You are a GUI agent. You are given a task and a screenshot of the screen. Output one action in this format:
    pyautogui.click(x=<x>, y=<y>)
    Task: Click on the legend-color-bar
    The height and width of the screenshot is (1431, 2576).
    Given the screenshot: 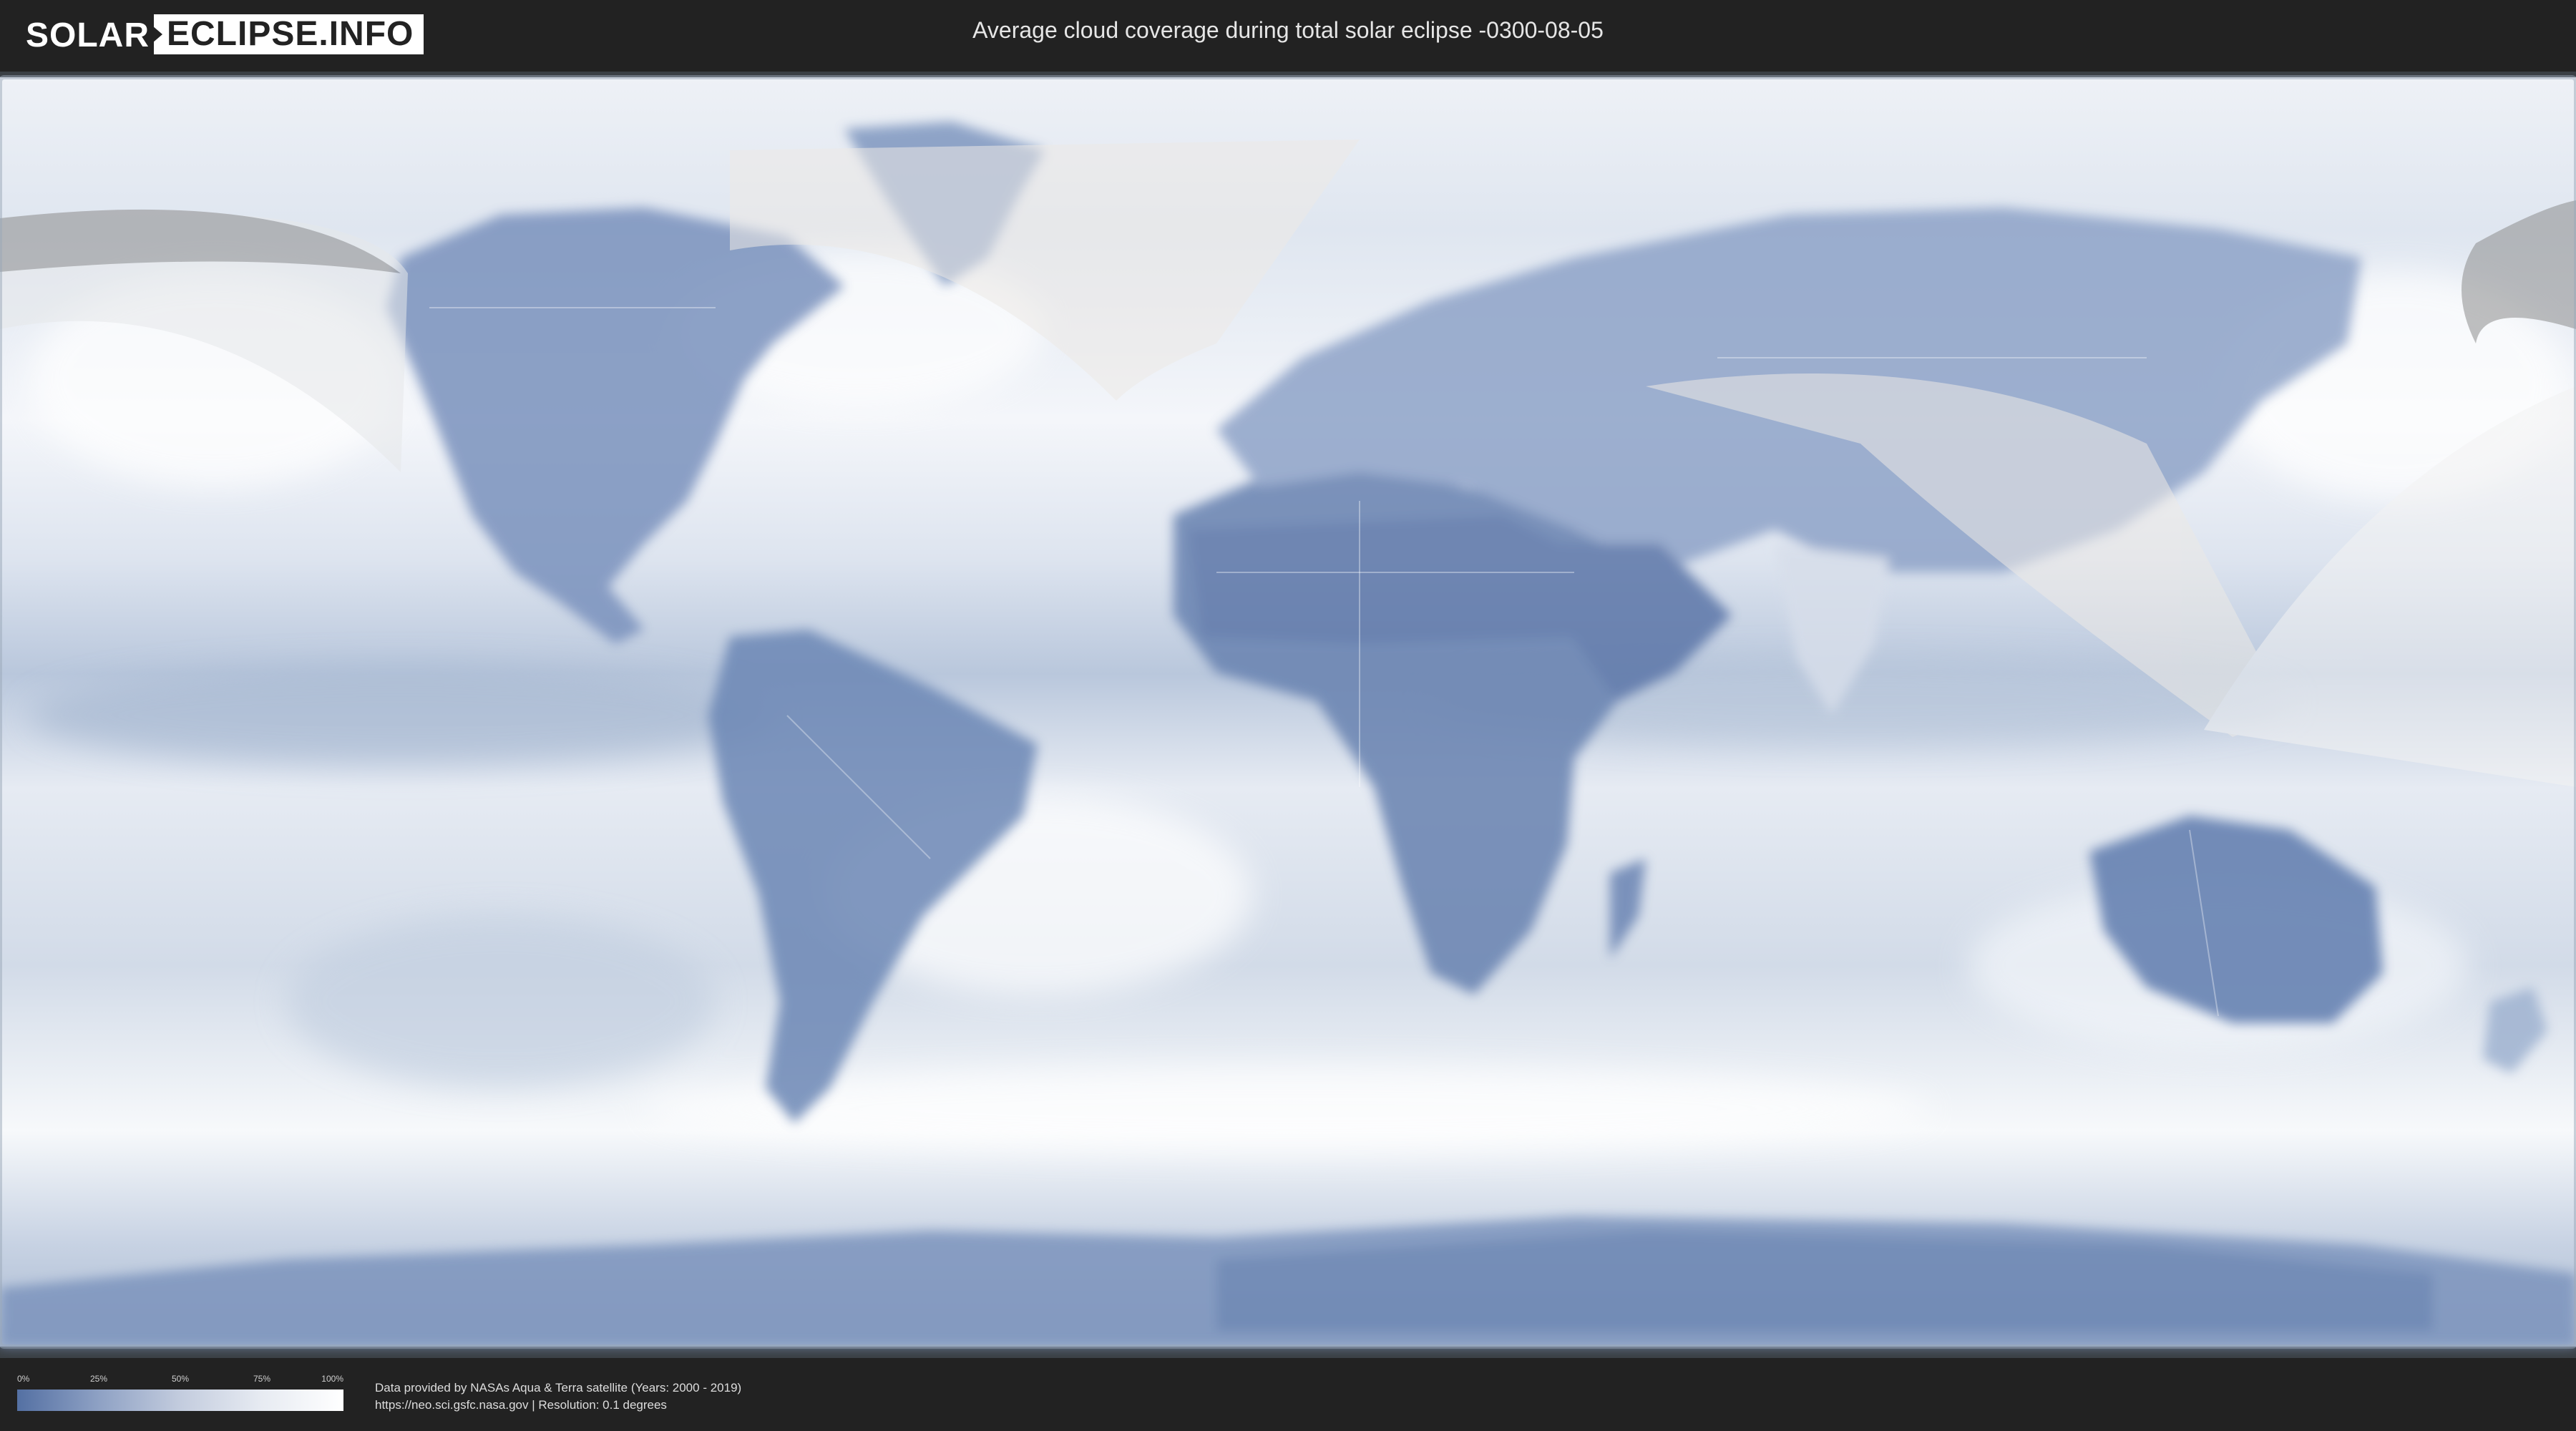 What is the action you would take?
    pyautogui.click(x=180, y=1400)
    